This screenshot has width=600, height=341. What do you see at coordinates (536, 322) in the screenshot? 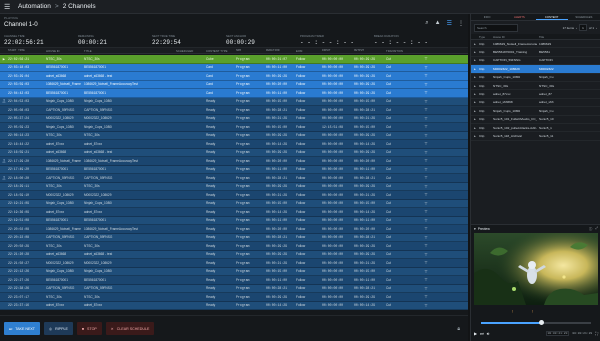
I see `preview-scrubber` at bounding box center [536, 322].